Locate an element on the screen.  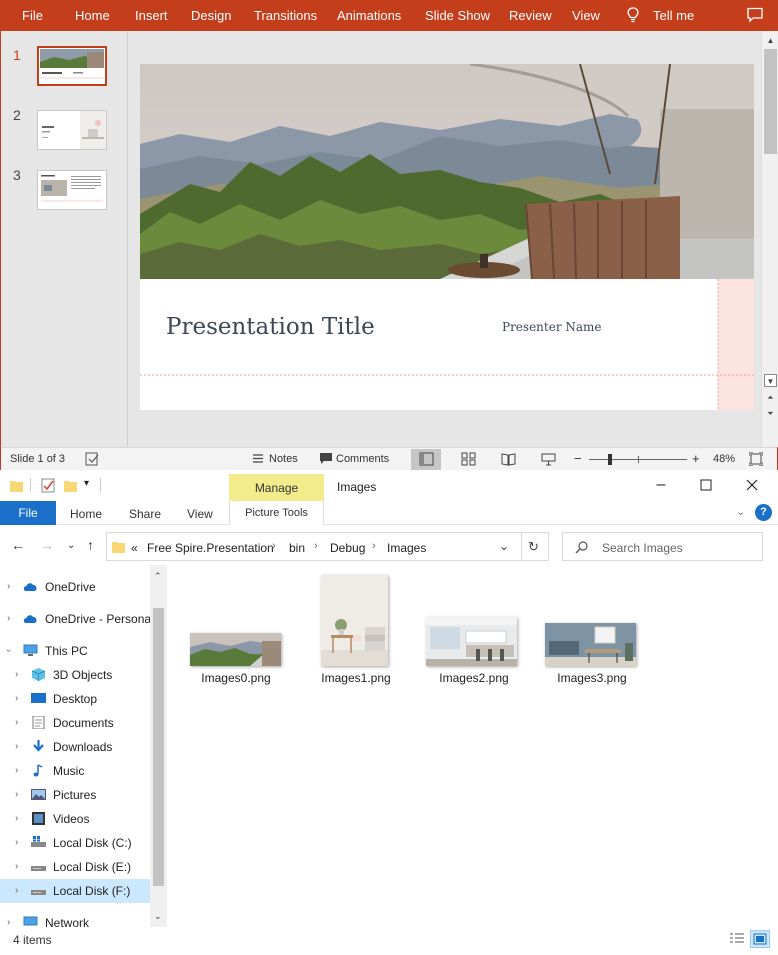
tree-label: OneDrive is located at coordinates (70, 587).